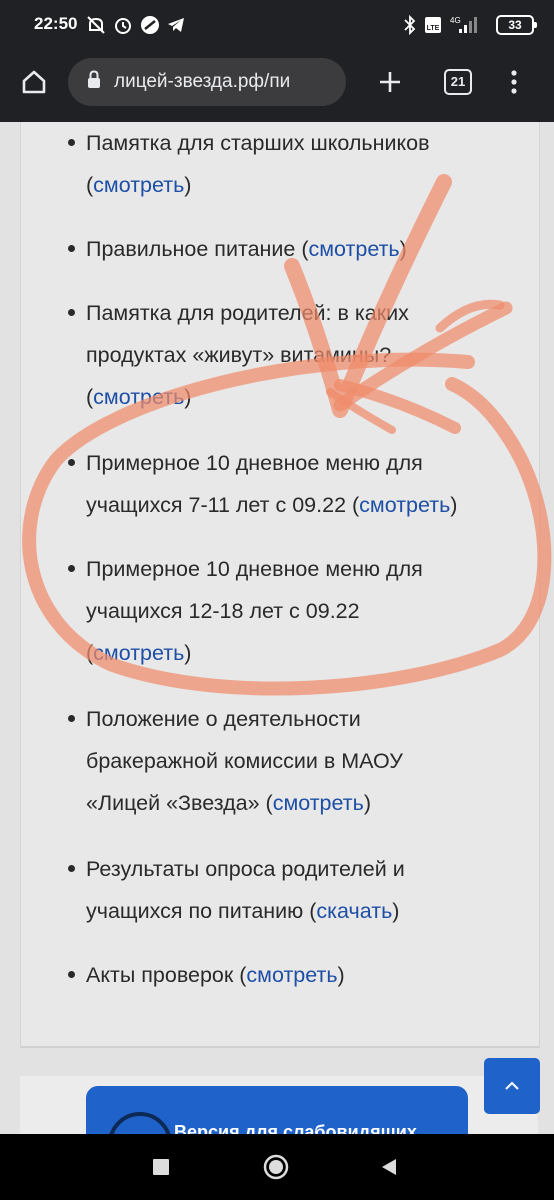 This screenshot has height=1200, width=554. I want to click on square-icon, so click(161, 1167).